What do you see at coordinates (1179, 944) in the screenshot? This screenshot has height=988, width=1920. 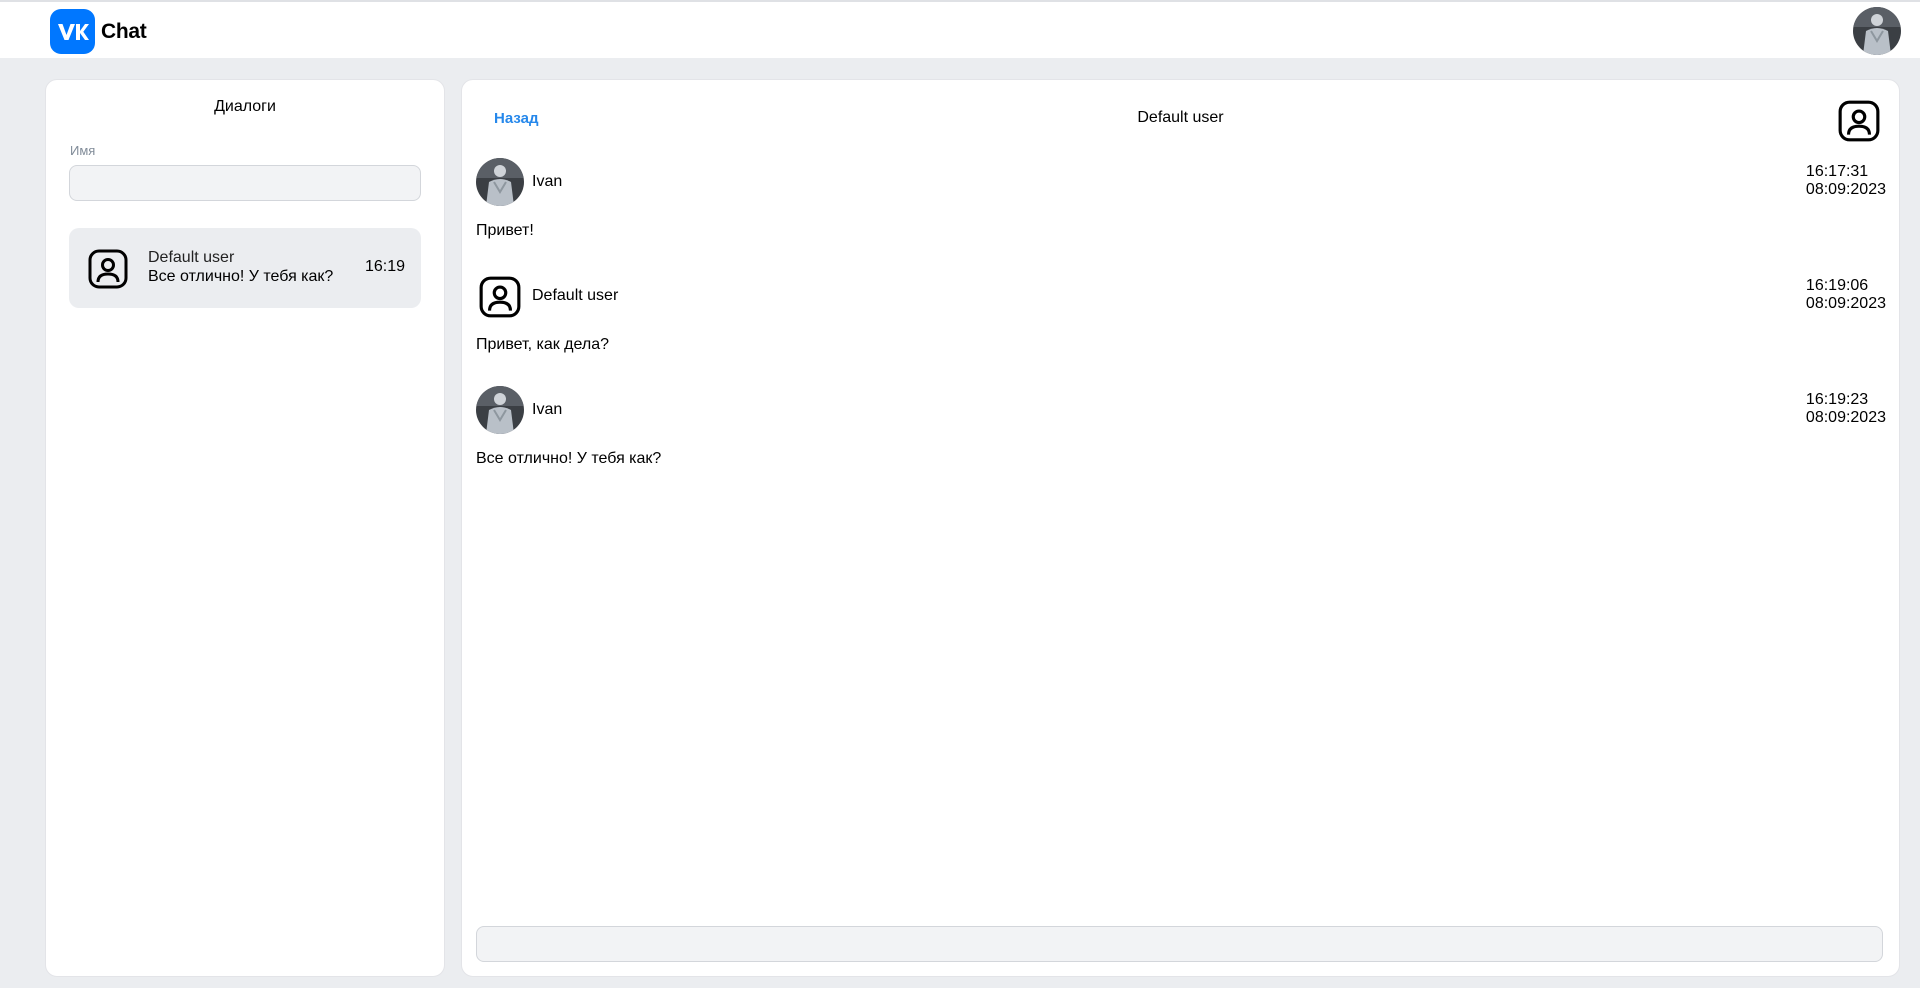 I see `message-input` at bounding box center [1179, 944].